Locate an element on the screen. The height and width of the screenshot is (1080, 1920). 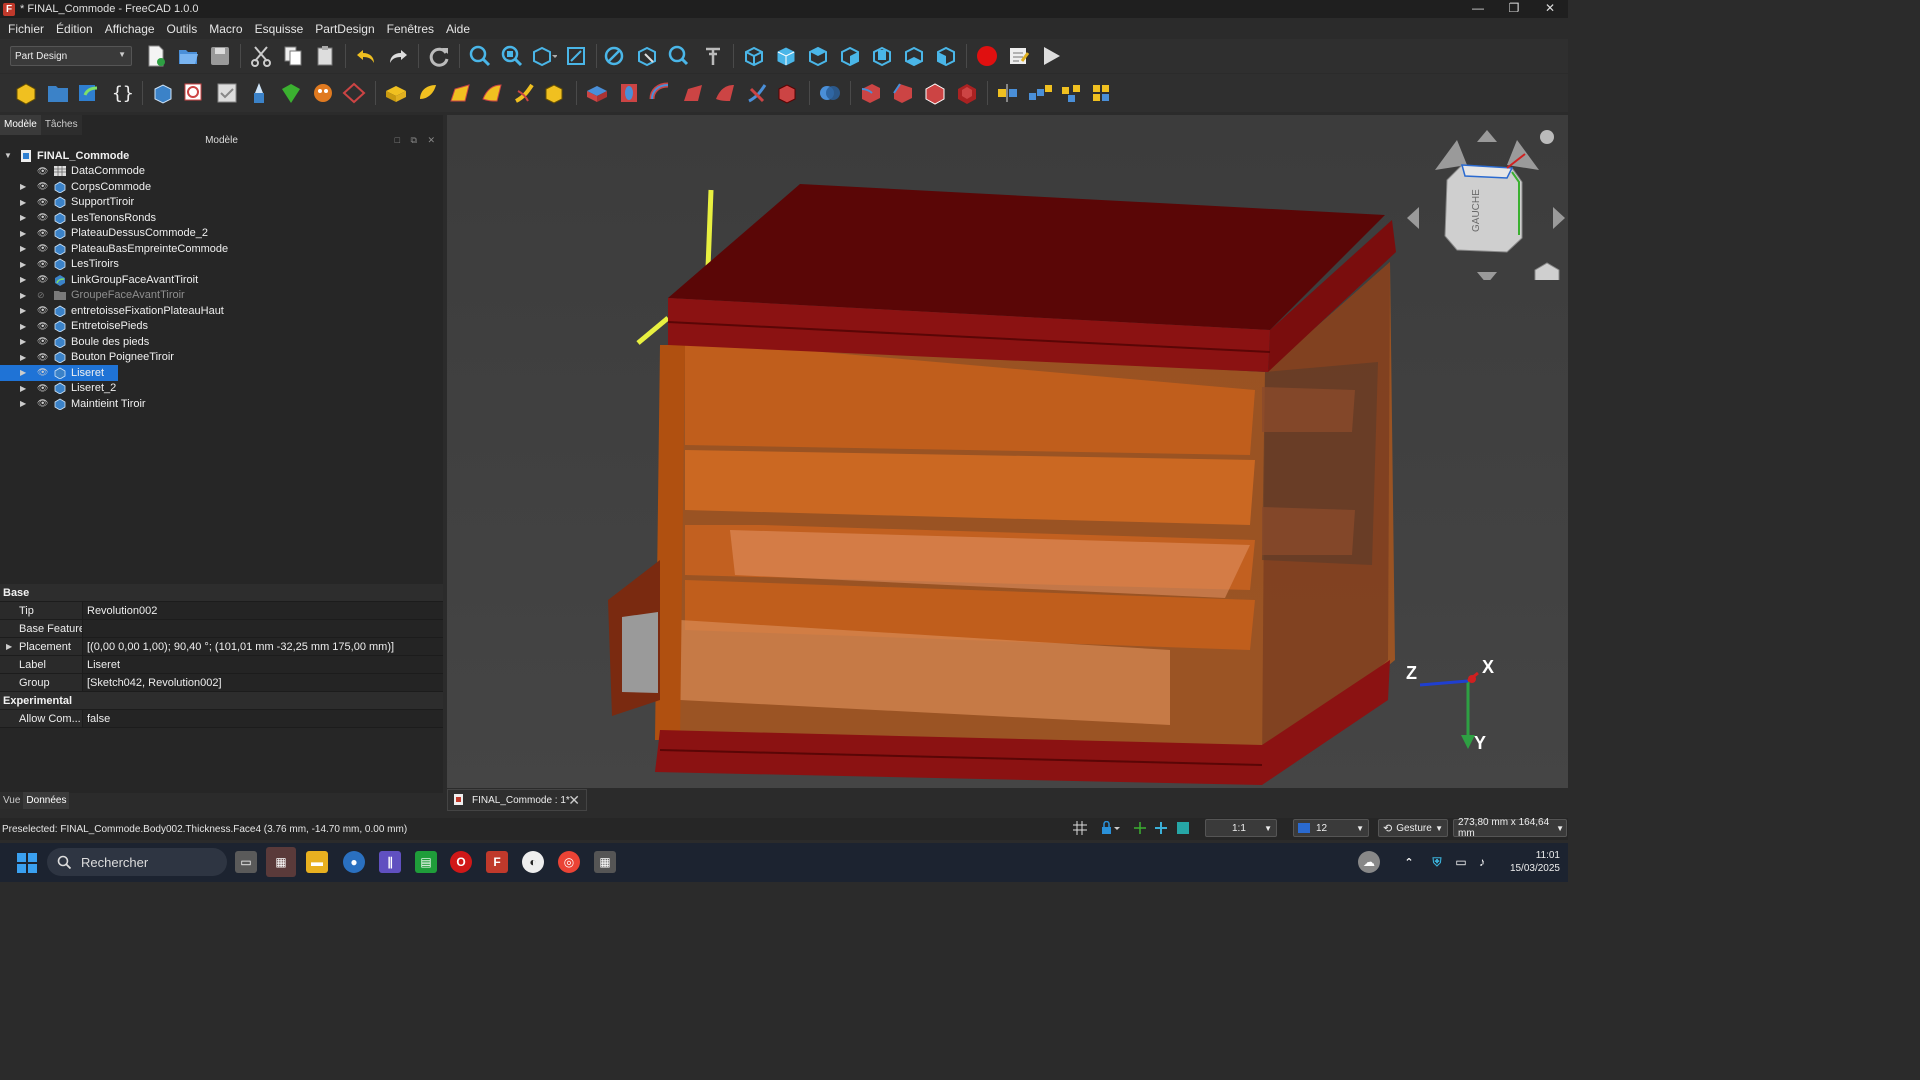
menu-aide: Aide is located at coordinates (458, 29).